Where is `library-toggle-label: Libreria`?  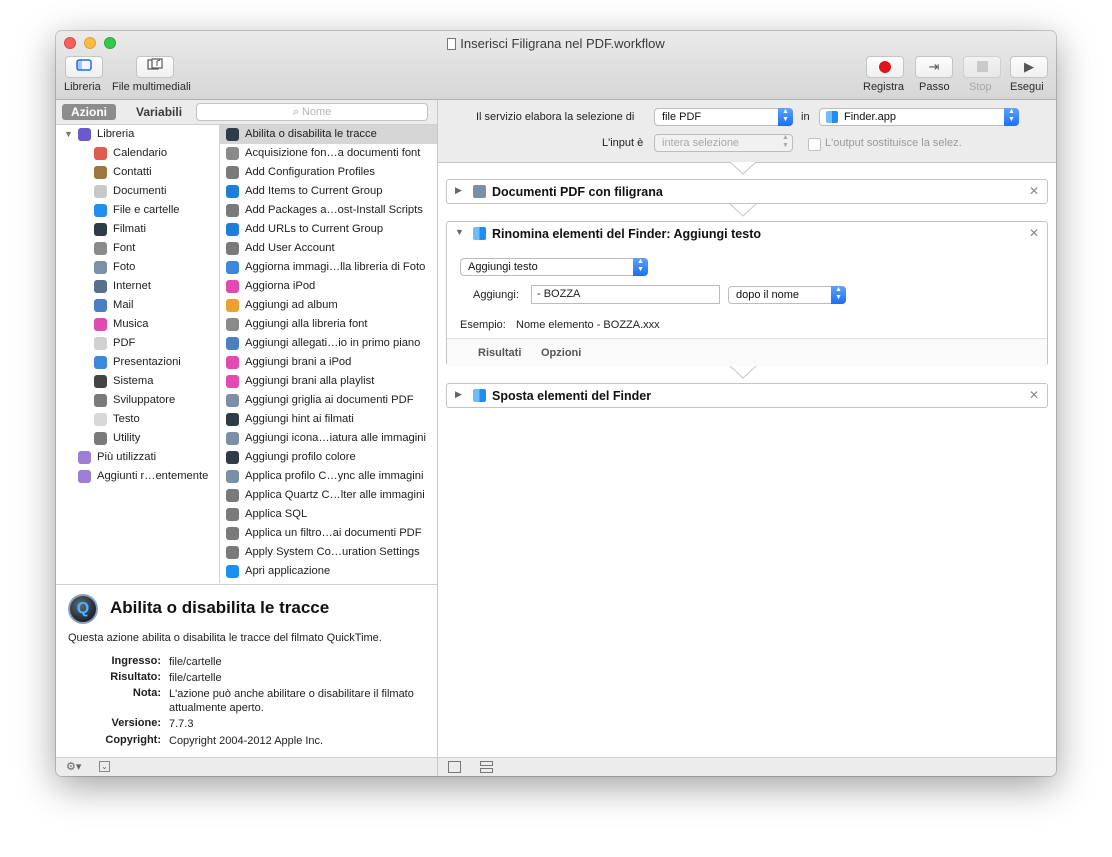 library-toggle-label: Libreria is located at coordinates (82, 87).